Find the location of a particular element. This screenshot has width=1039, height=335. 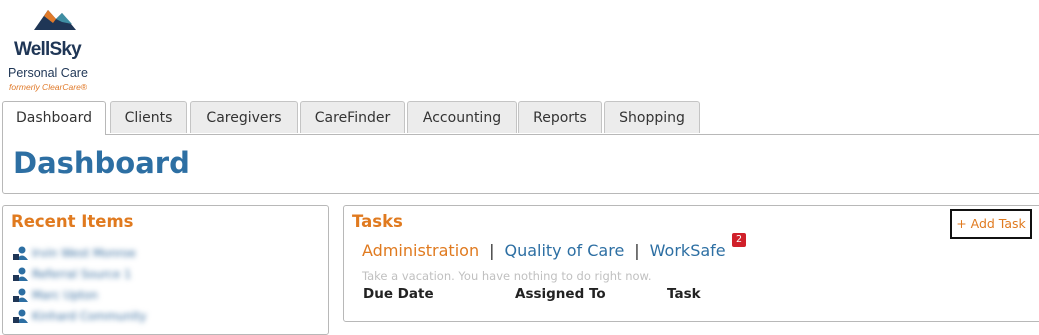

filter-administration: Administration is located at coordinates (420, 250).